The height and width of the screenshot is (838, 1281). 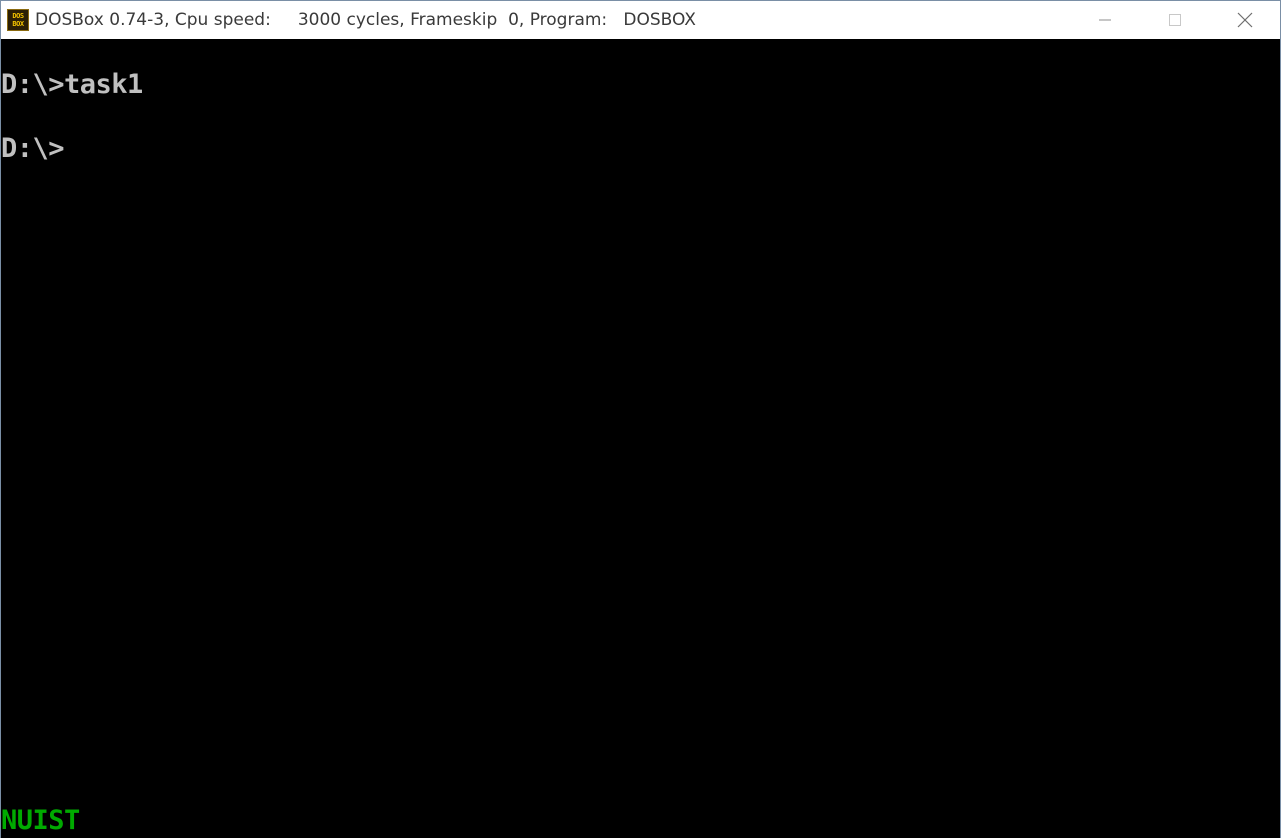 I want to click on console-line-command: D:\>task1, so click(x=72, y=84).